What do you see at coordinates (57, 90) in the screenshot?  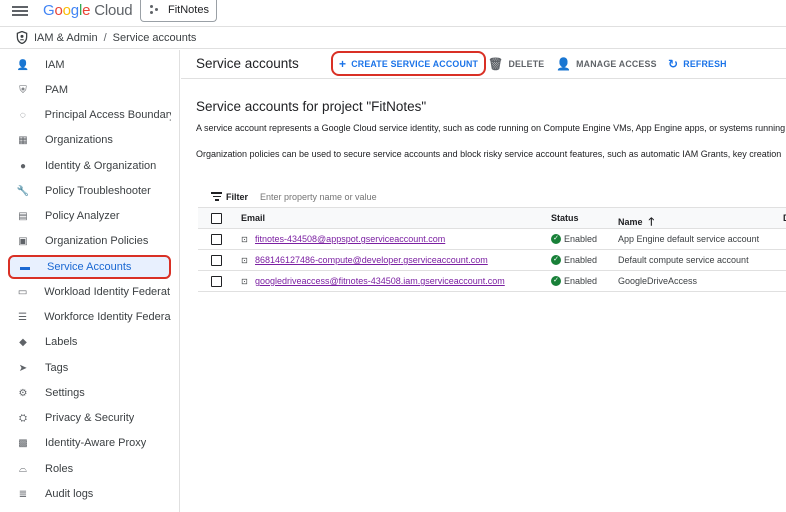 I see `sidebar-item-label: PAM` at bounding box center [57, 90].